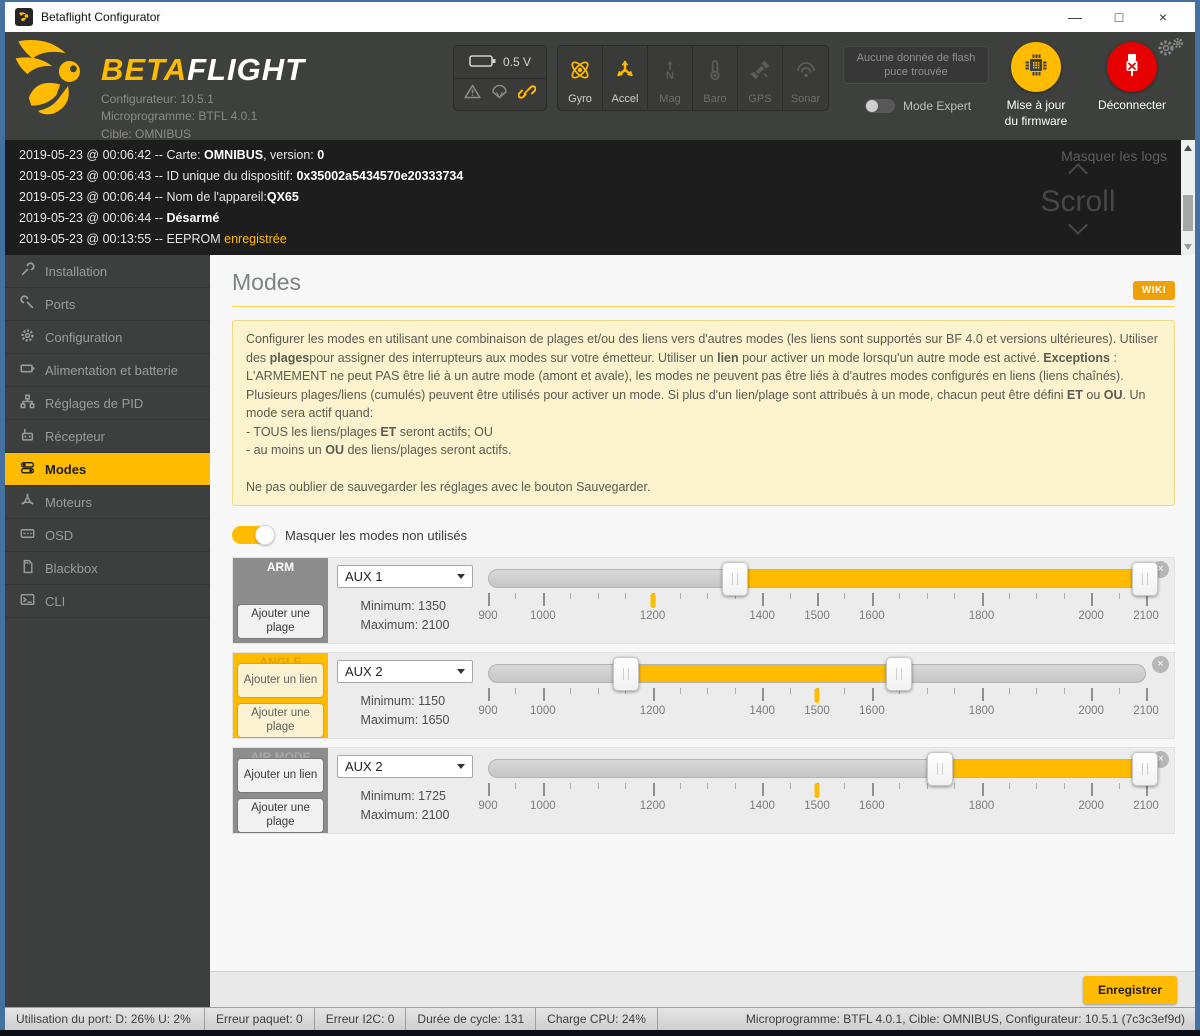 The height and width of the screenshot is (1036, 1200). Describe the element at coordinates (1188, 148) in the screenshot. I see `scrollbar-up-arrow` at that location.